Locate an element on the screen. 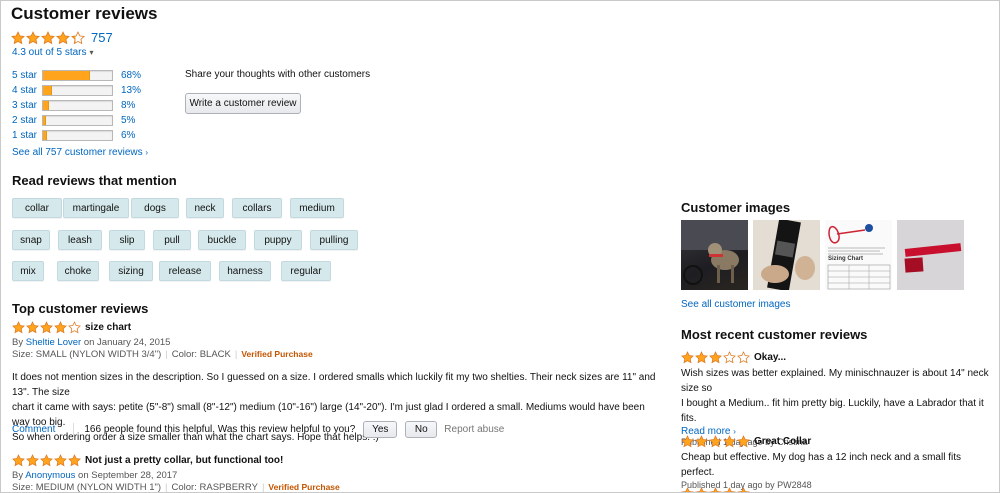  rating-count: 757 is located at coordinates (102, 37).